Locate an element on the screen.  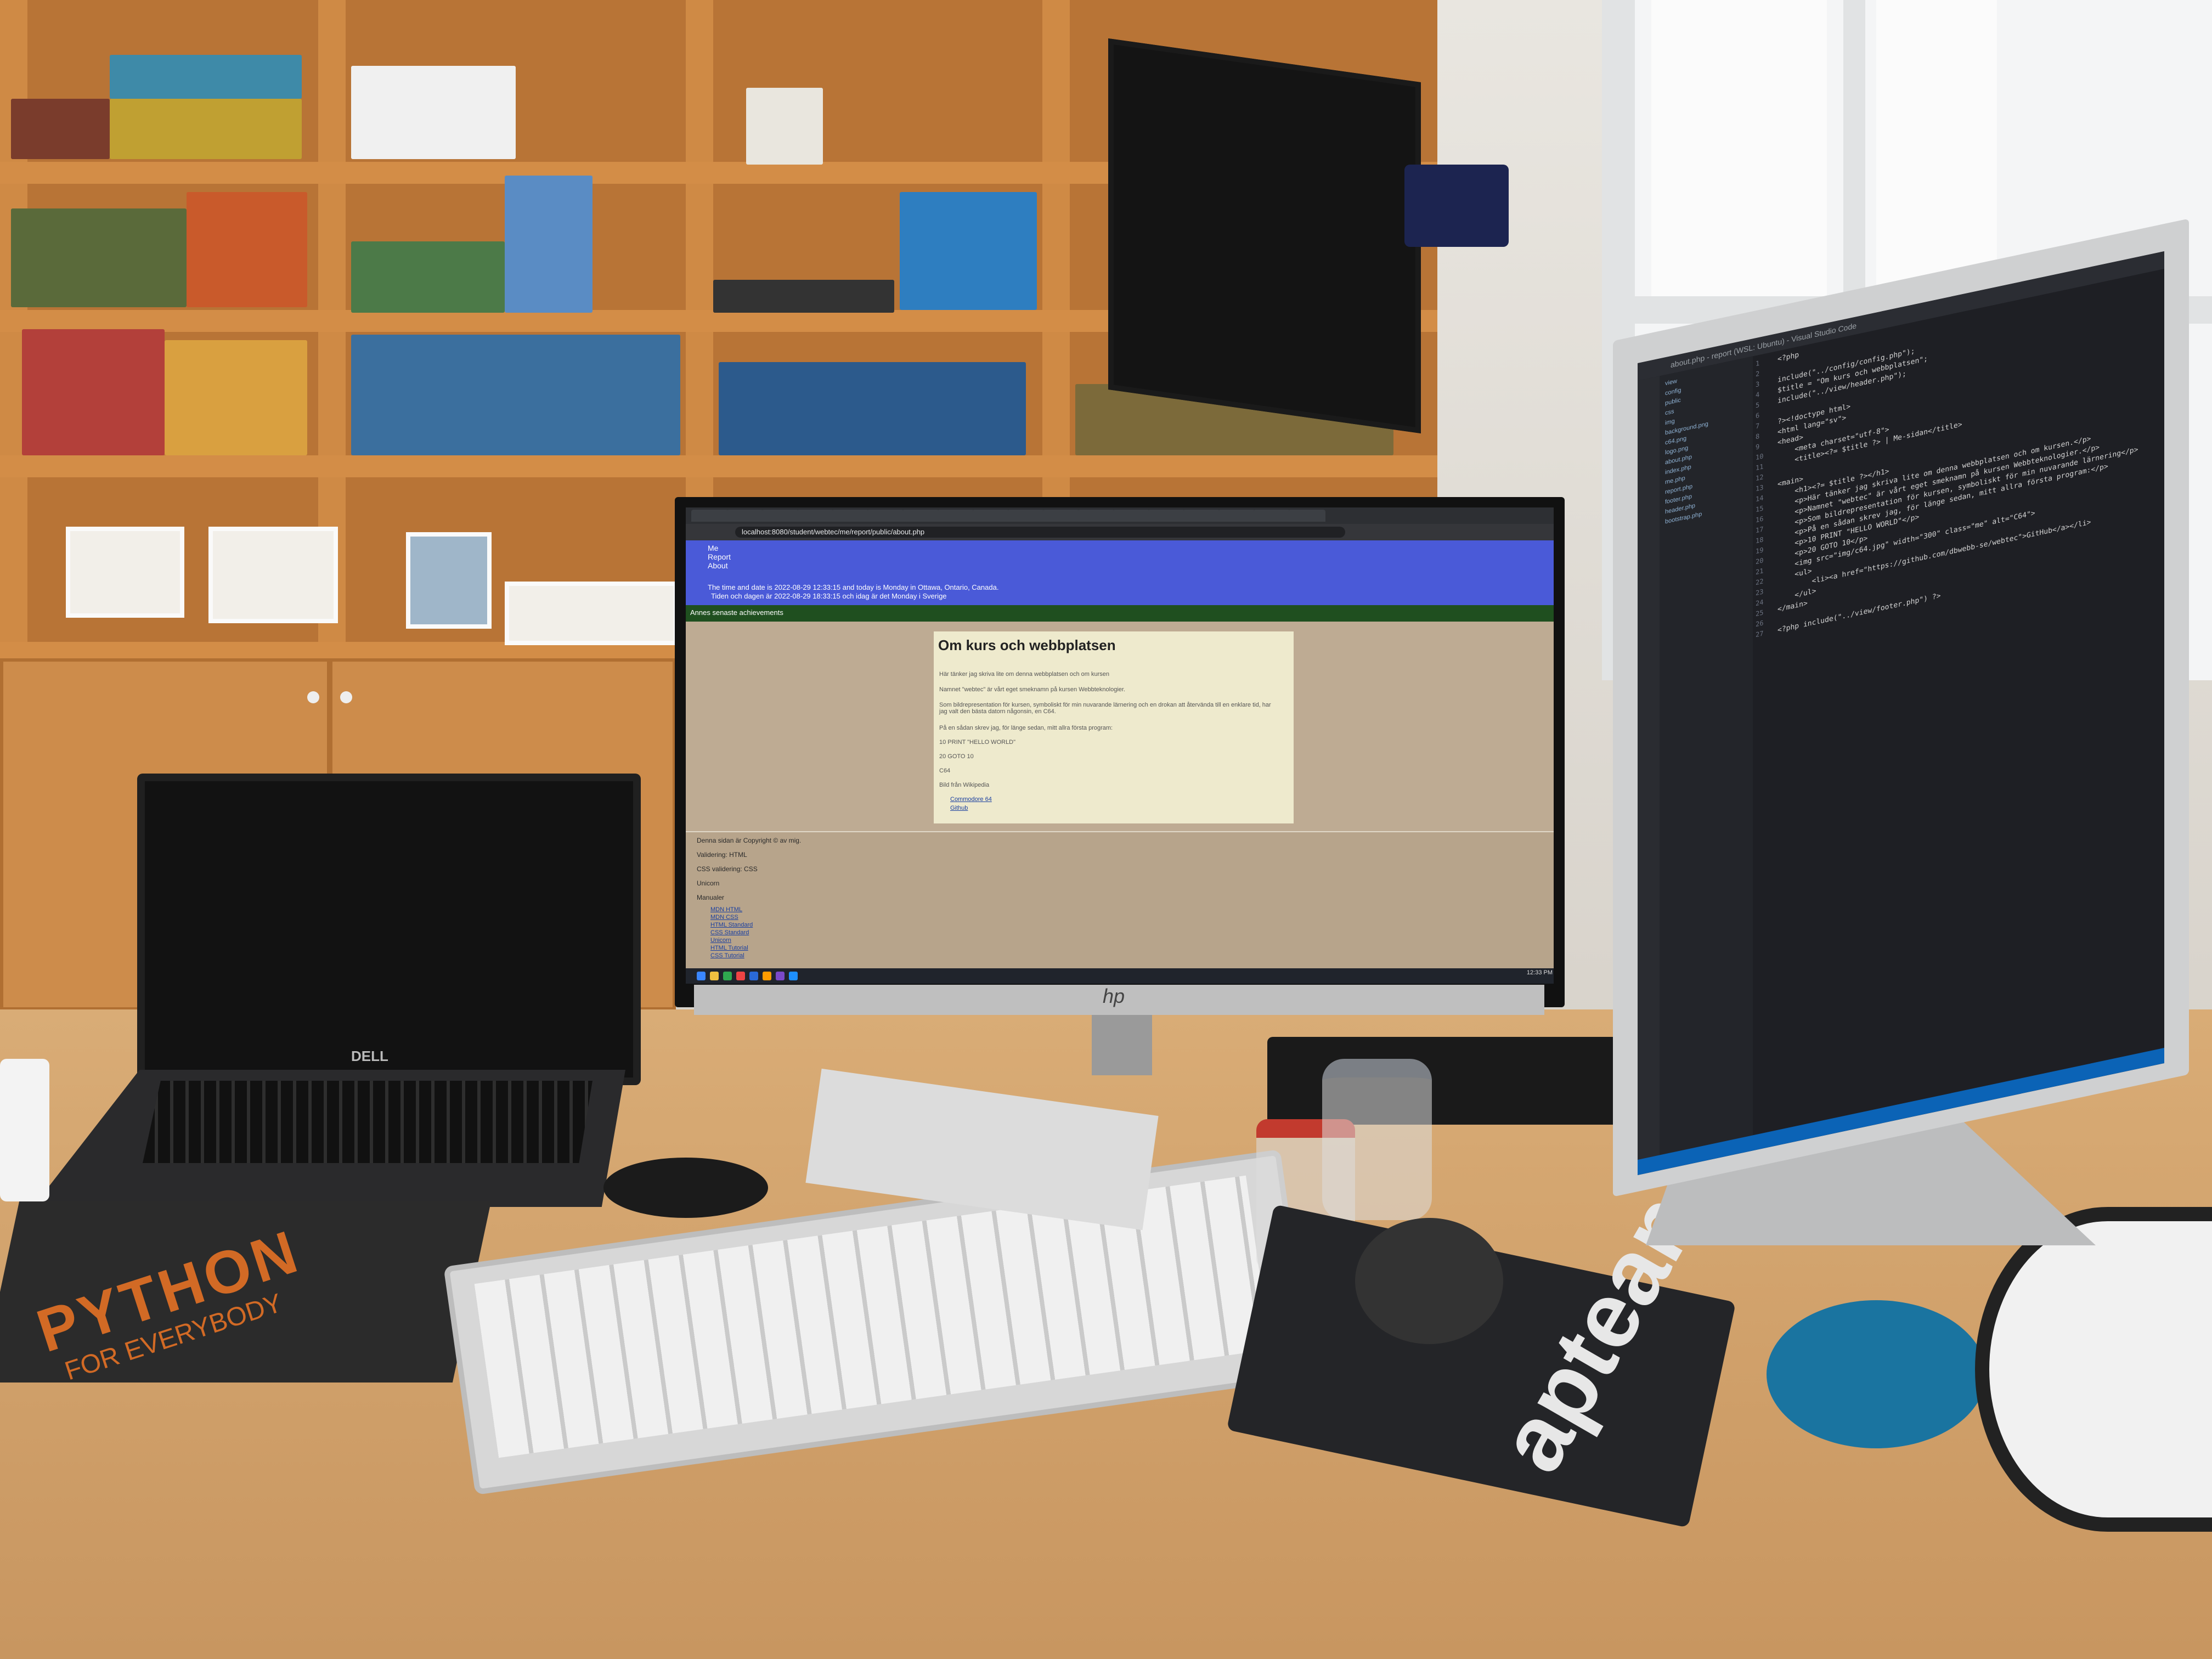
mouse is located at coordinates (1429, 1281).